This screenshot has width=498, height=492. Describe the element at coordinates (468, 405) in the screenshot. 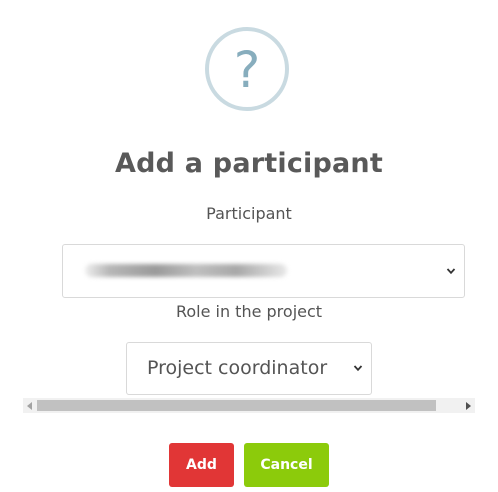

I see `scroll-right-arrow-icon` at that location.